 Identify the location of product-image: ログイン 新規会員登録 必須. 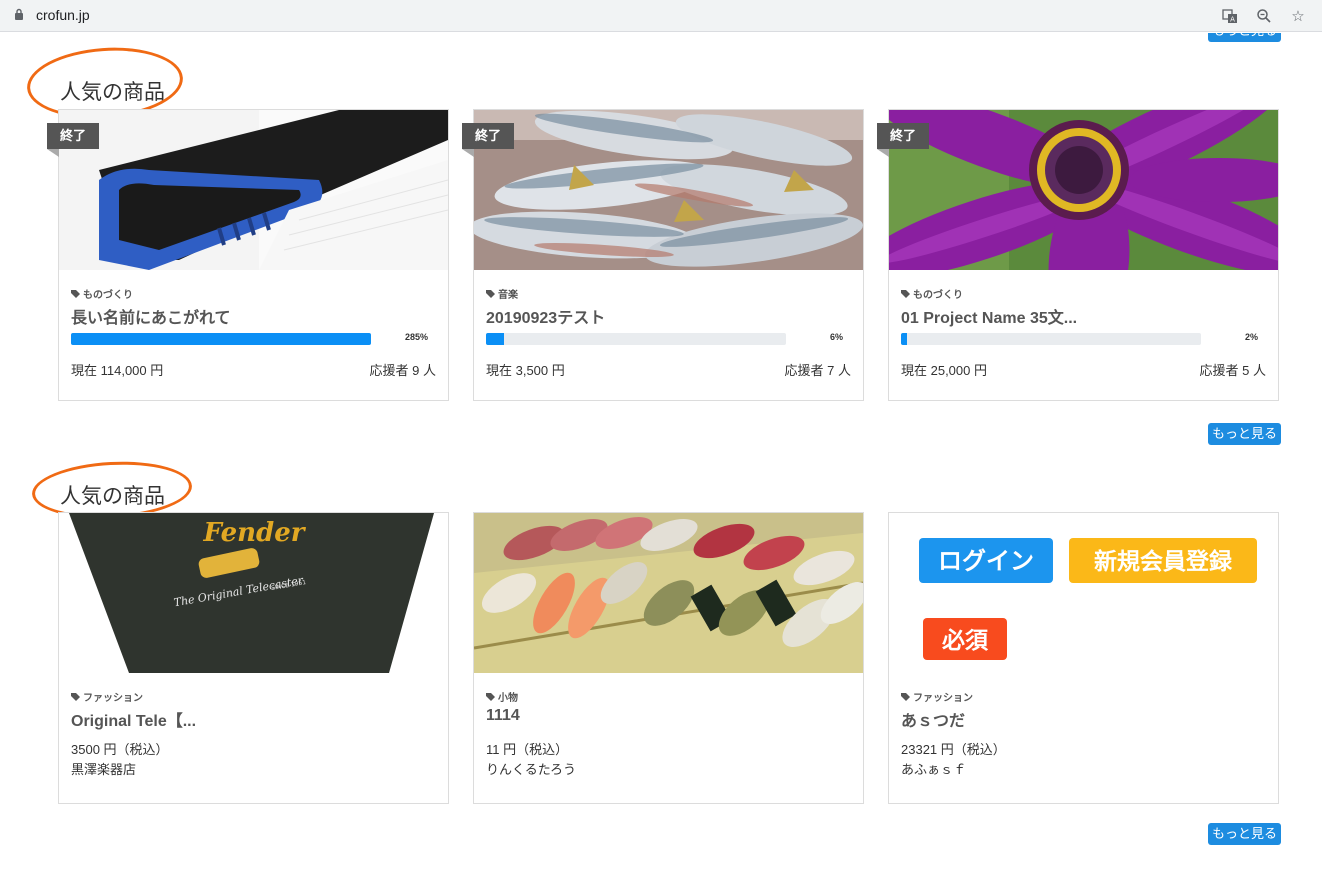
(1083, 593).